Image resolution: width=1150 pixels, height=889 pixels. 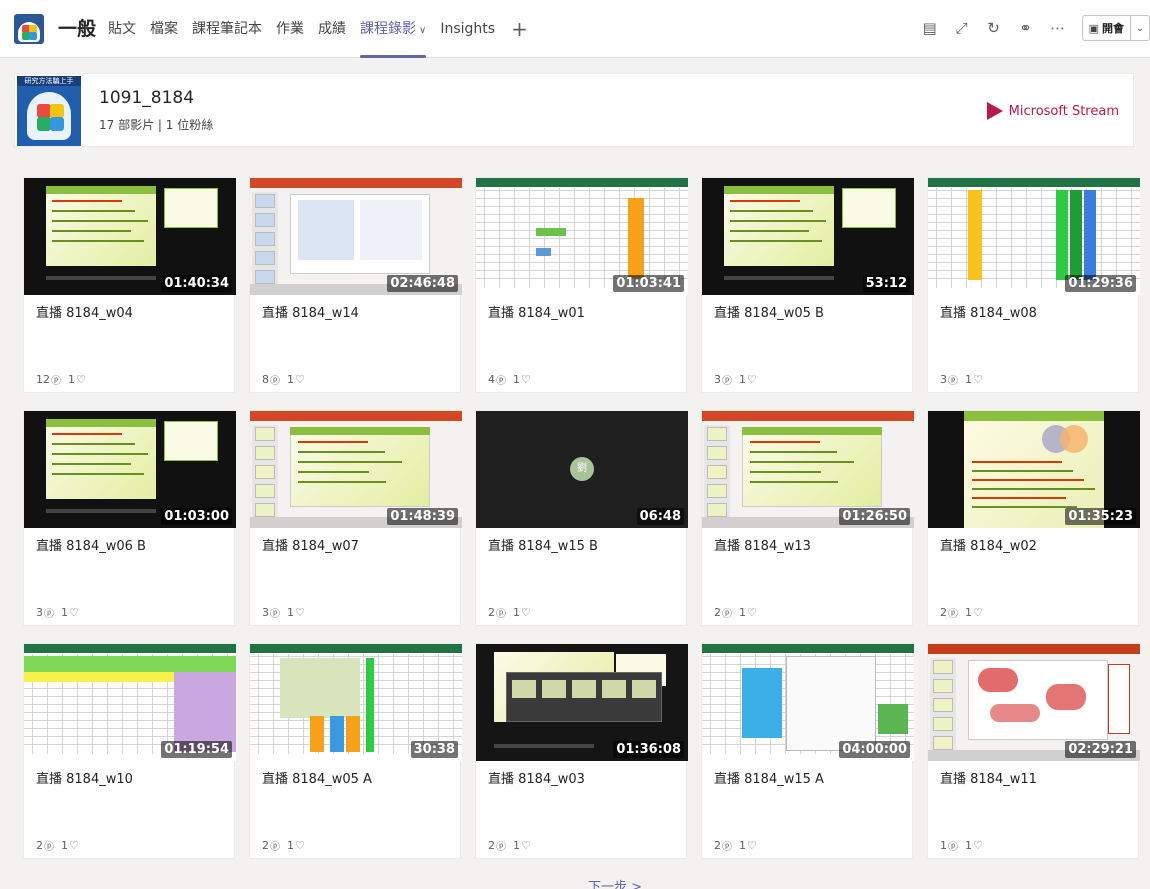 I want to click on tab-item: 課程錄影 ∨, so click(x=393, y=29).